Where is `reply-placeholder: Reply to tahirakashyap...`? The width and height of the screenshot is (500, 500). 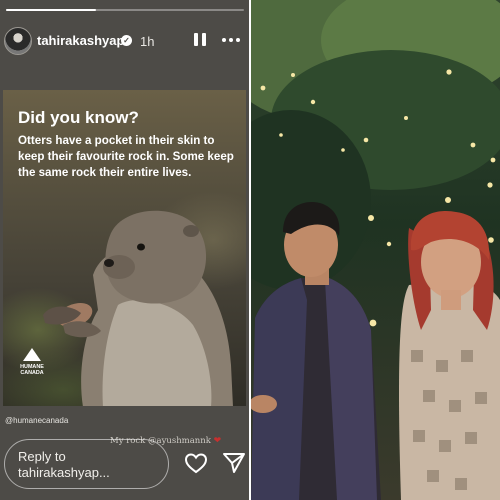
reply-placeholder: Reply to tahirakashyap... is located at coordinates (64, 464).